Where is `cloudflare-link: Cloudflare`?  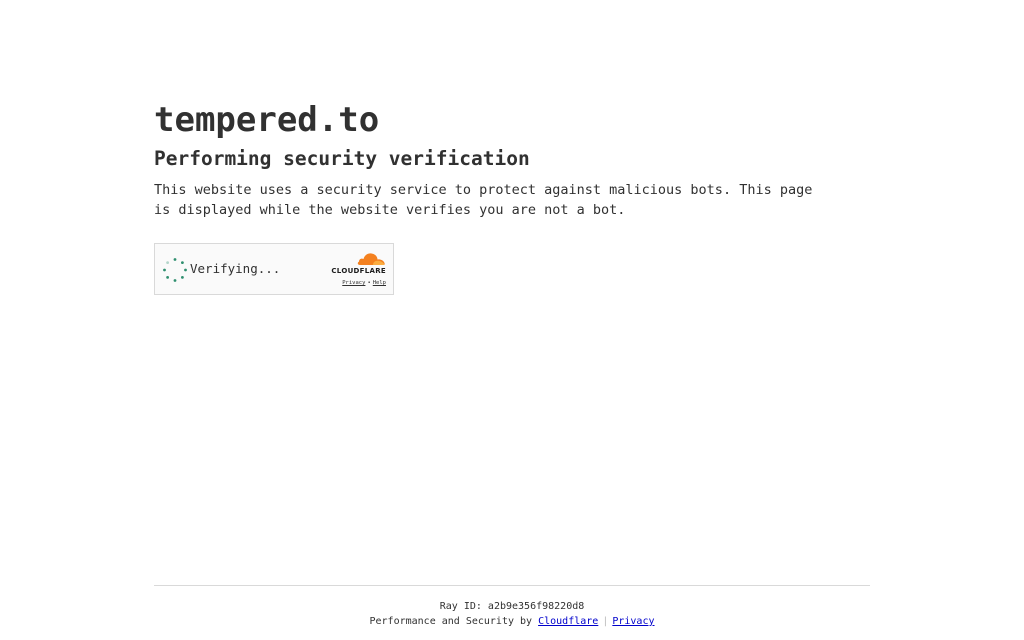
cloudflare-link: Cloudflare is located at coordinates (568, 621).